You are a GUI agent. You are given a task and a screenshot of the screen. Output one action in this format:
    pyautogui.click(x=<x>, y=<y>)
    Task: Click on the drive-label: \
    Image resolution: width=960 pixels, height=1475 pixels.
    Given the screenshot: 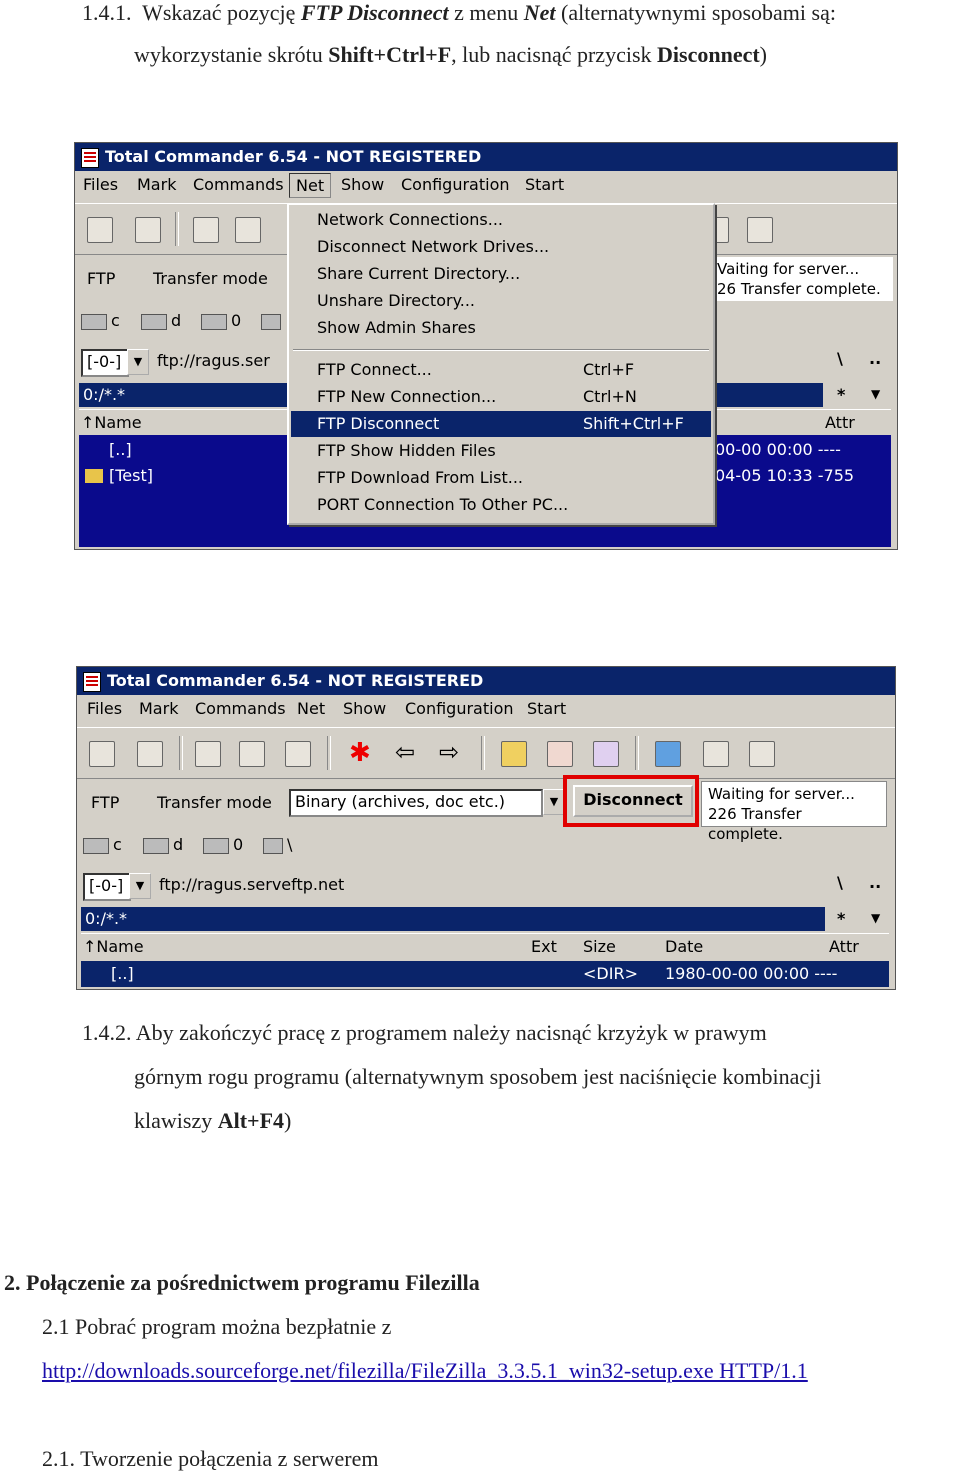 What is the action you would take?
    pyautogui.click(x=290, y=844)
    